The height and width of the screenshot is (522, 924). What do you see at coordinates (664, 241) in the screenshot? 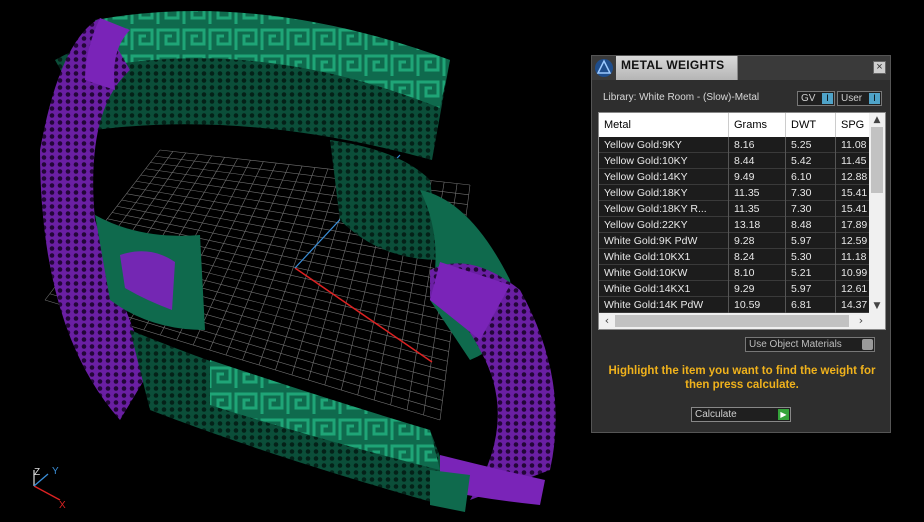
I see `cell-metal: White Gold:9K PdW` at bounding box center [664, 241].